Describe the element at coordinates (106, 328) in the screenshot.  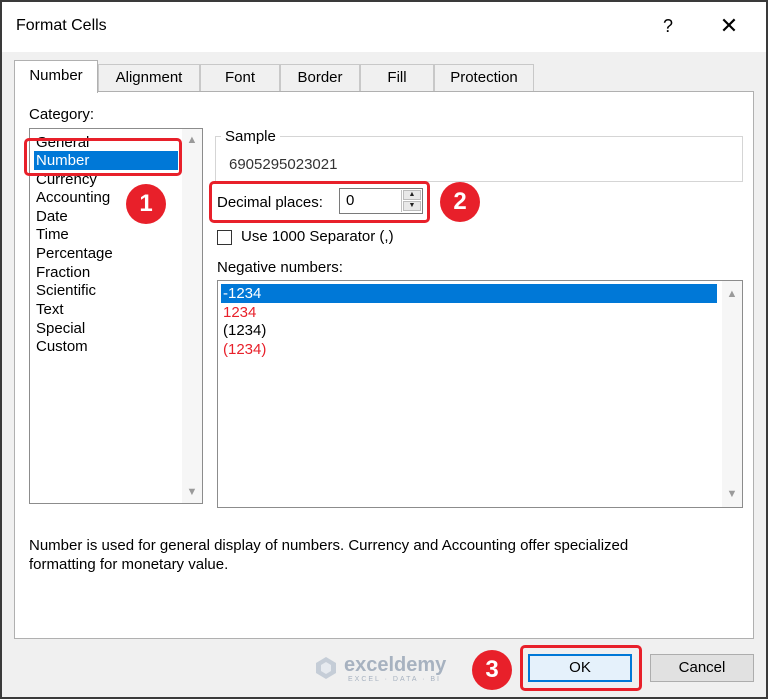
I see `category-item-special: Special` at that location.